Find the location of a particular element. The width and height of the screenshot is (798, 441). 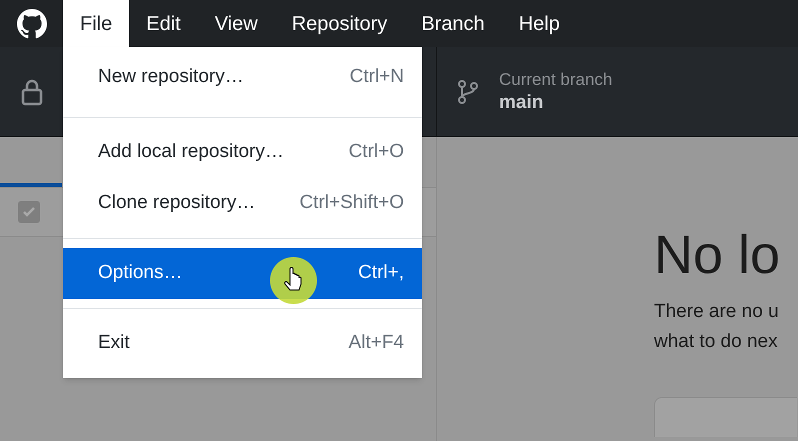

shortcut-text: Ctrl+N is located at coordinates (377, 77).